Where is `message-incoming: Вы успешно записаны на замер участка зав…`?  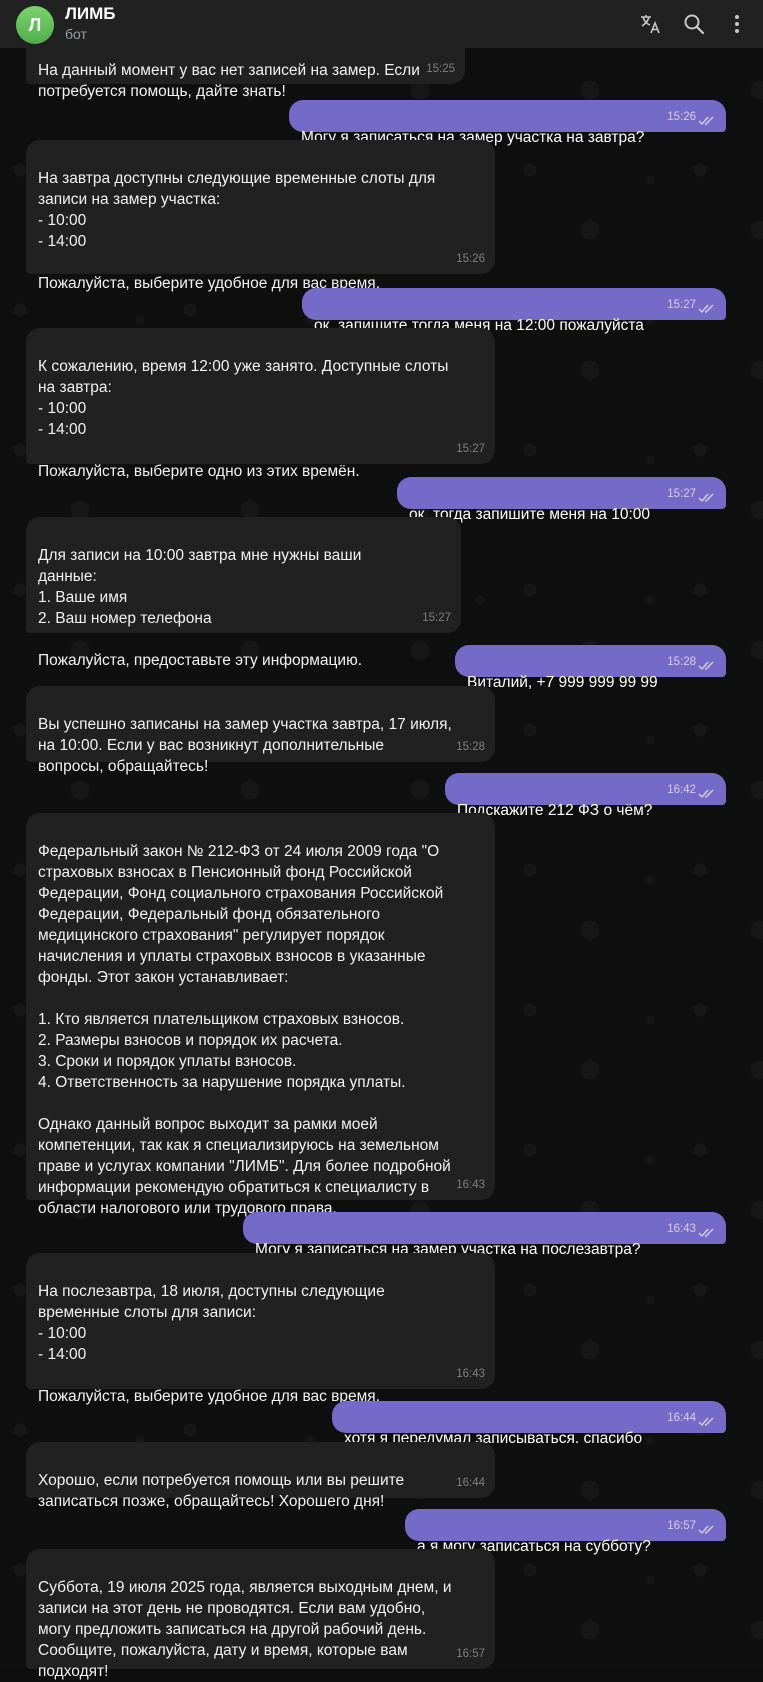
message-incoming: Вы успешно записаны на замер участка зав… is located at coordinates (260, 730).